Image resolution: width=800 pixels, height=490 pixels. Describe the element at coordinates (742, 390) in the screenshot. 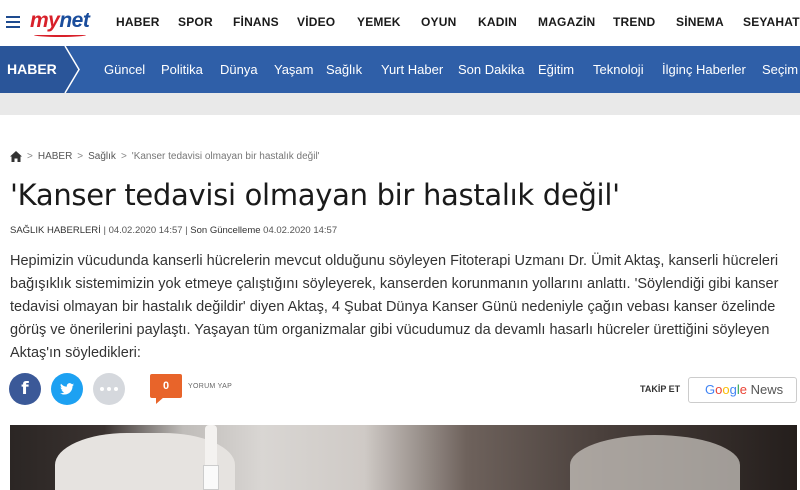

I see `google-news-follow-button: Google News` at that location.